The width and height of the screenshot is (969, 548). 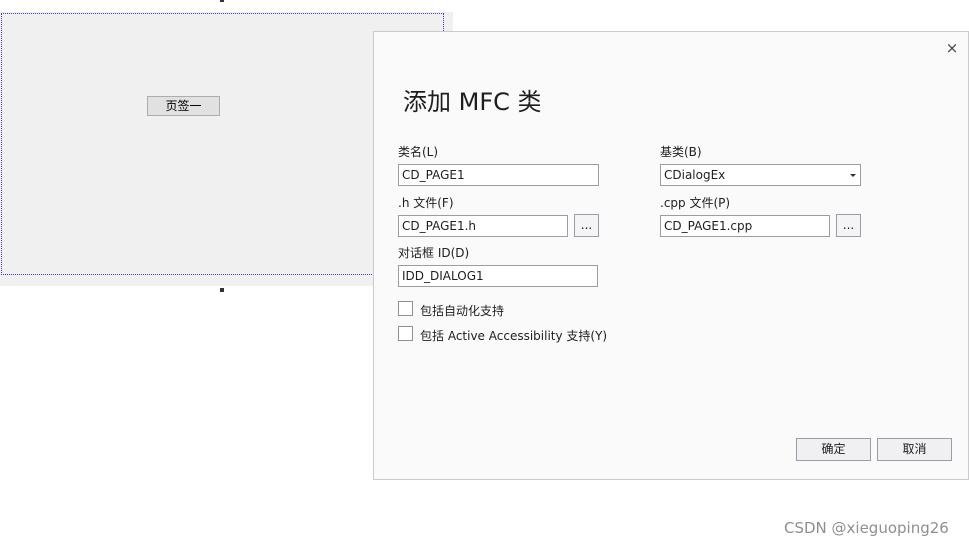 I want to click on watermark: CSDN @xieguoping26, so click(x=866, y=528).